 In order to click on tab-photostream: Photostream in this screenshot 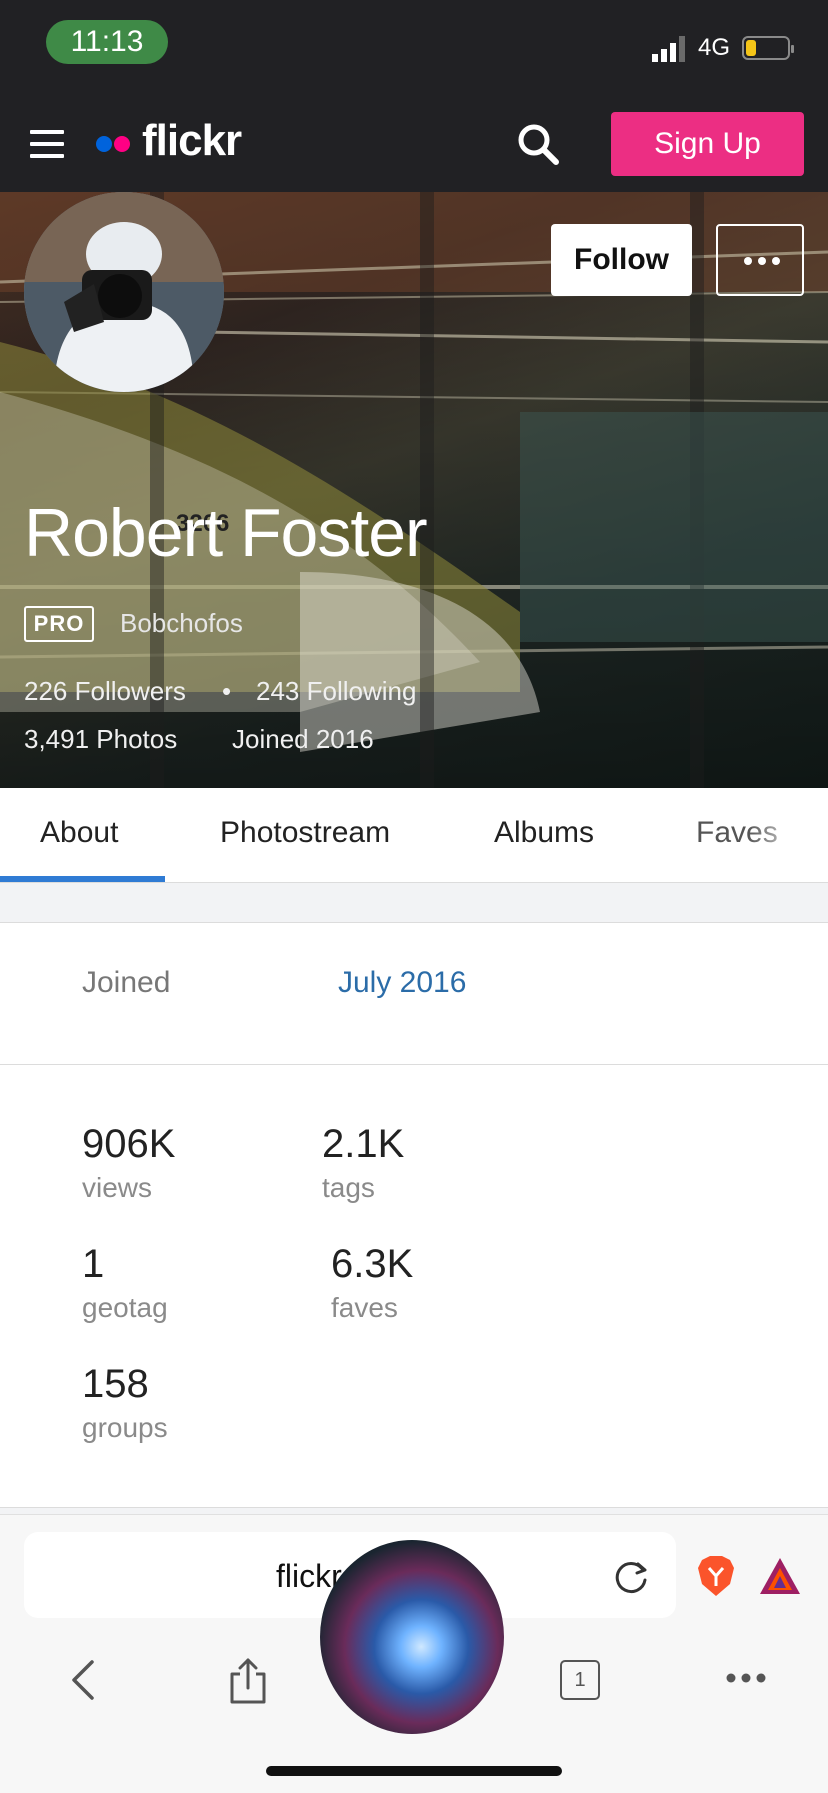, I will do `click(305, 833)`.